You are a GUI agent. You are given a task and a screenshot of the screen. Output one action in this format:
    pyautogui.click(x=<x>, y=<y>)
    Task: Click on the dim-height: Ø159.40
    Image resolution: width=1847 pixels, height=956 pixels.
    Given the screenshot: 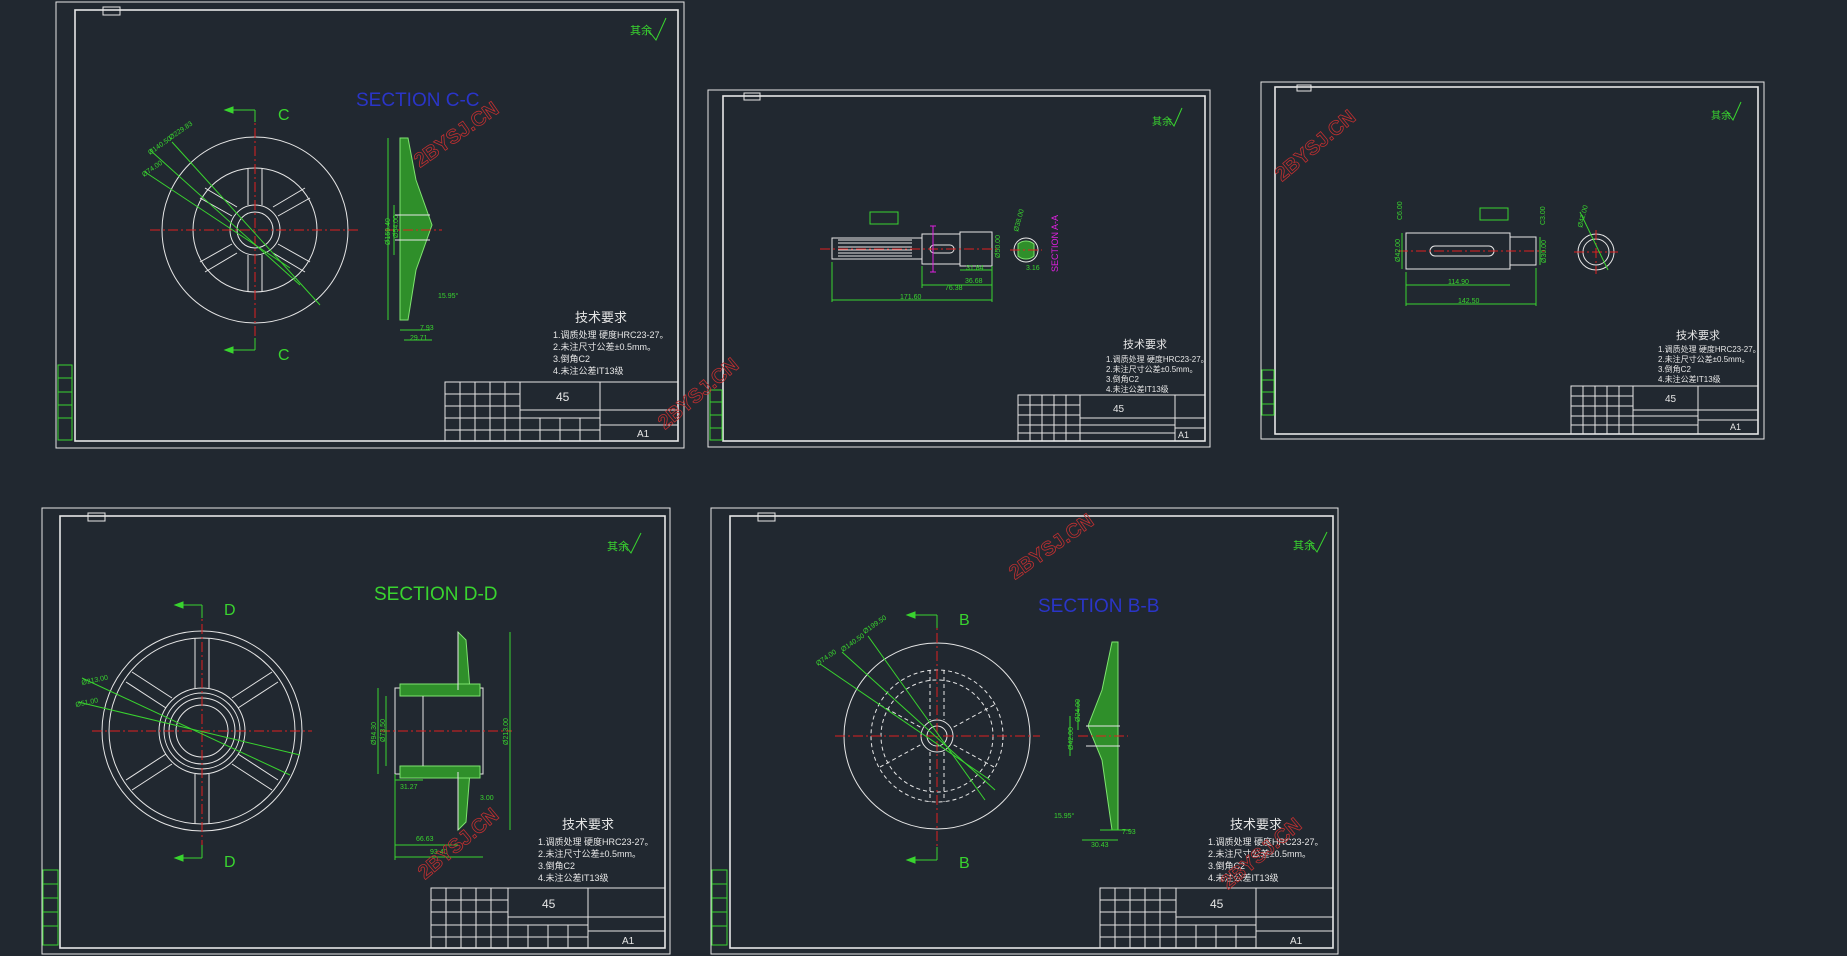 What is the action you would take?
    pyautogui.click(x=388, y=231)
    